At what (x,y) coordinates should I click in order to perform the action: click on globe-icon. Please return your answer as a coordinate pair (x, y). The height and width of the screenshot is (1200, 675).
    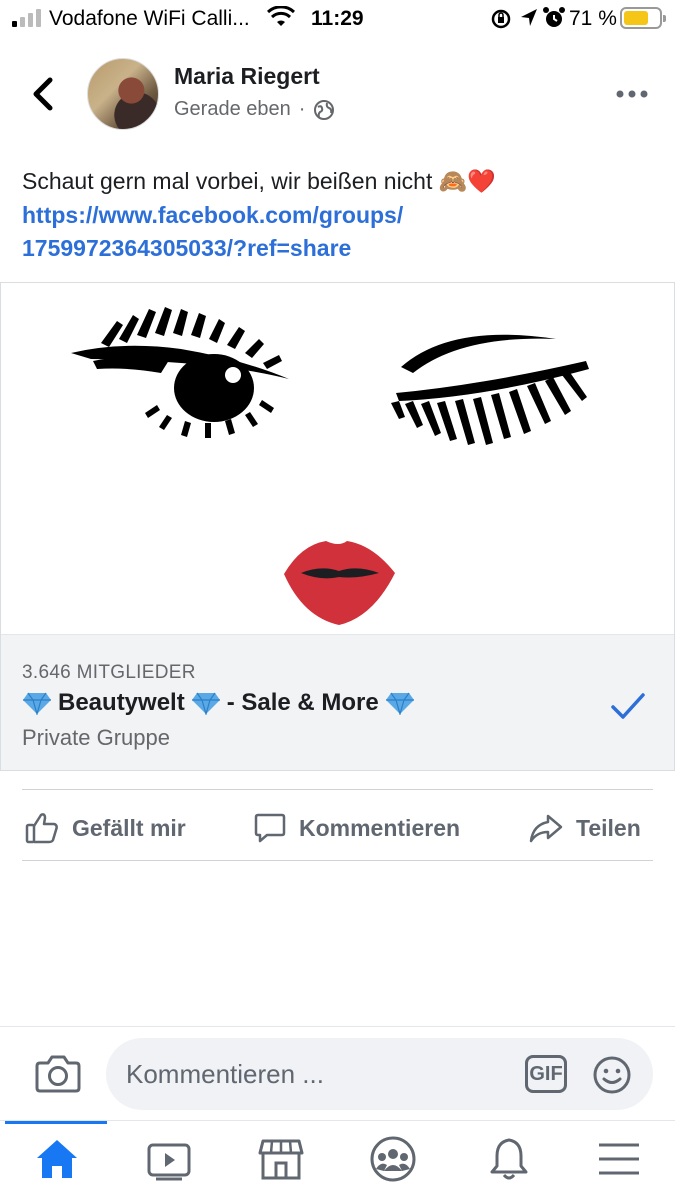
    Looking at the image, I should click on (324, 109).